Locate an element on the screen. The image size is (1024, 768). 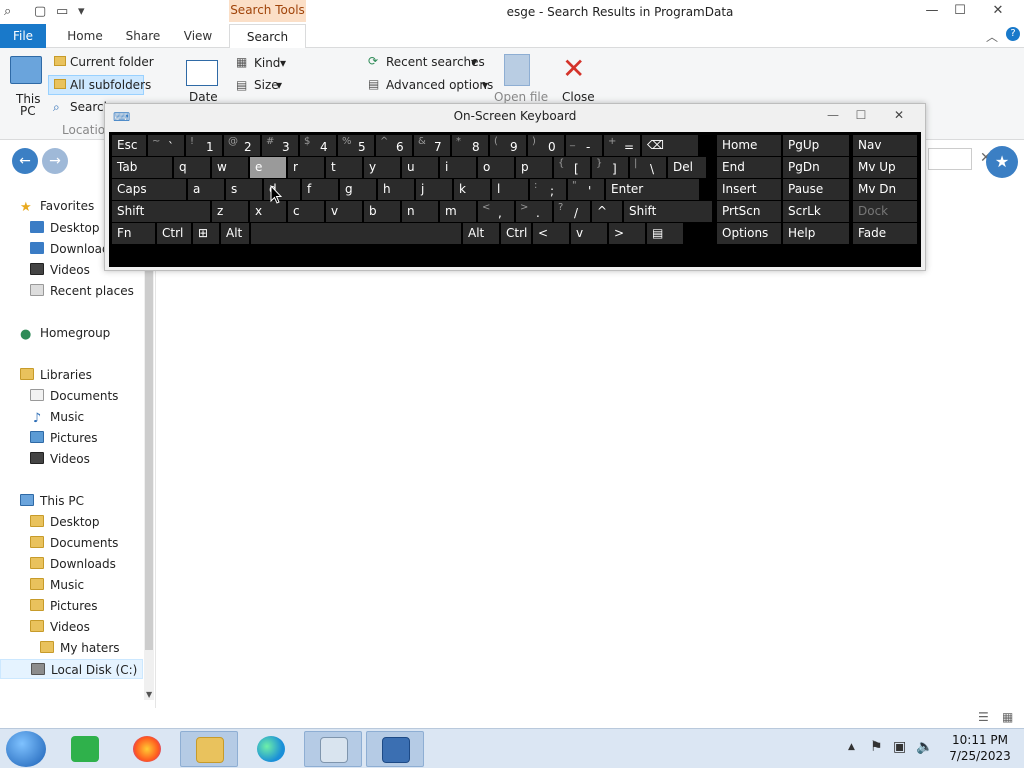
key-right-ctrl: Ctrl is located at coordinates (516, 233).